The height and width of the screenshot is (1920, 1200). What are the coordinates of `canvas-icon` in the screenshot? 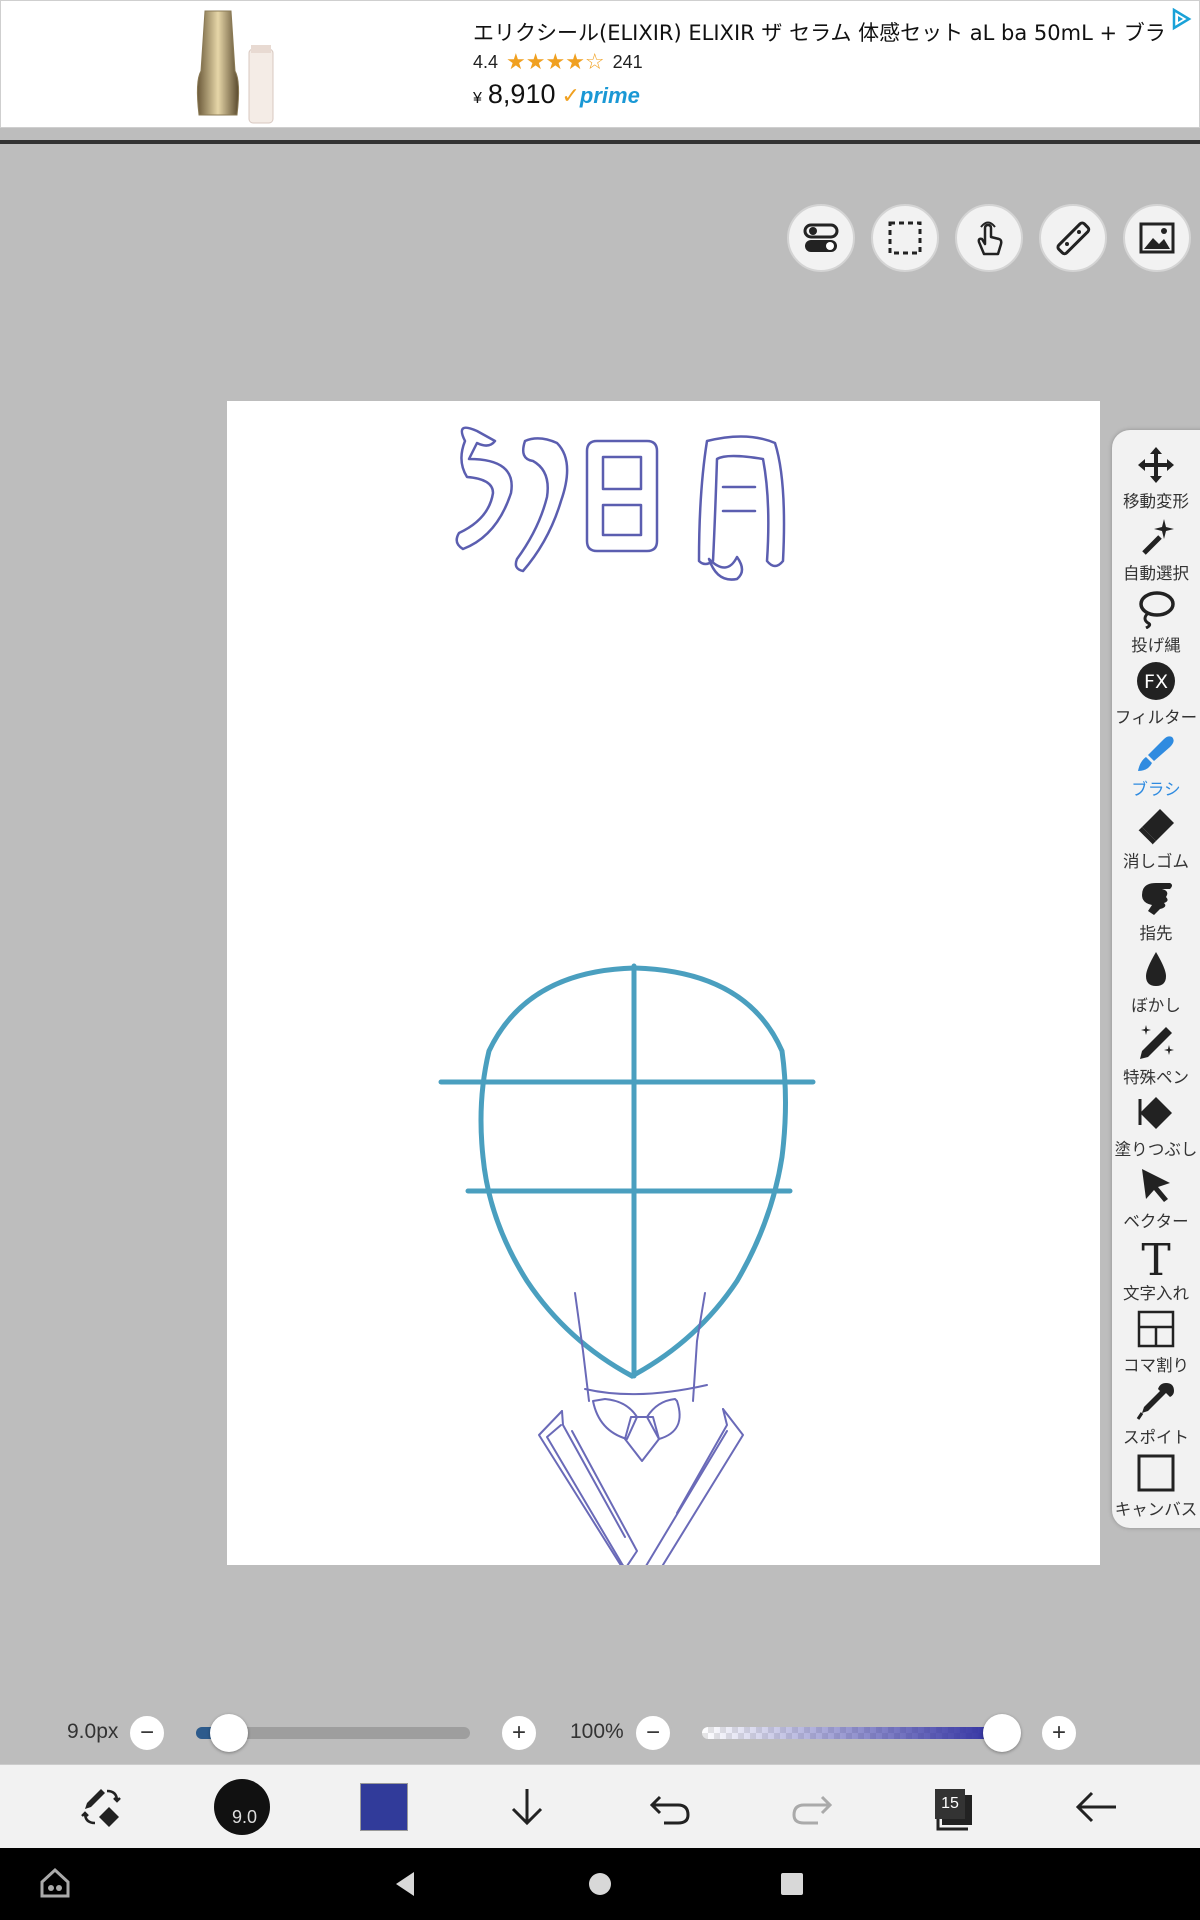 It's located at (1156, 1473).